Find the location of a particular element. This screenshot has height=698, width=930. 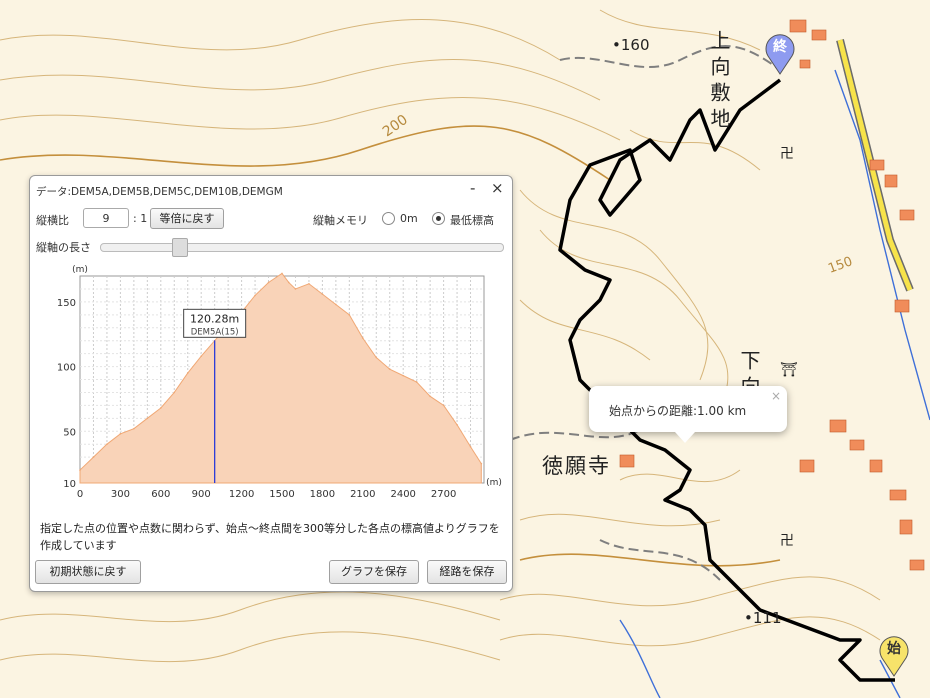

radio-min-elevation is located at coordinates (438, 218).